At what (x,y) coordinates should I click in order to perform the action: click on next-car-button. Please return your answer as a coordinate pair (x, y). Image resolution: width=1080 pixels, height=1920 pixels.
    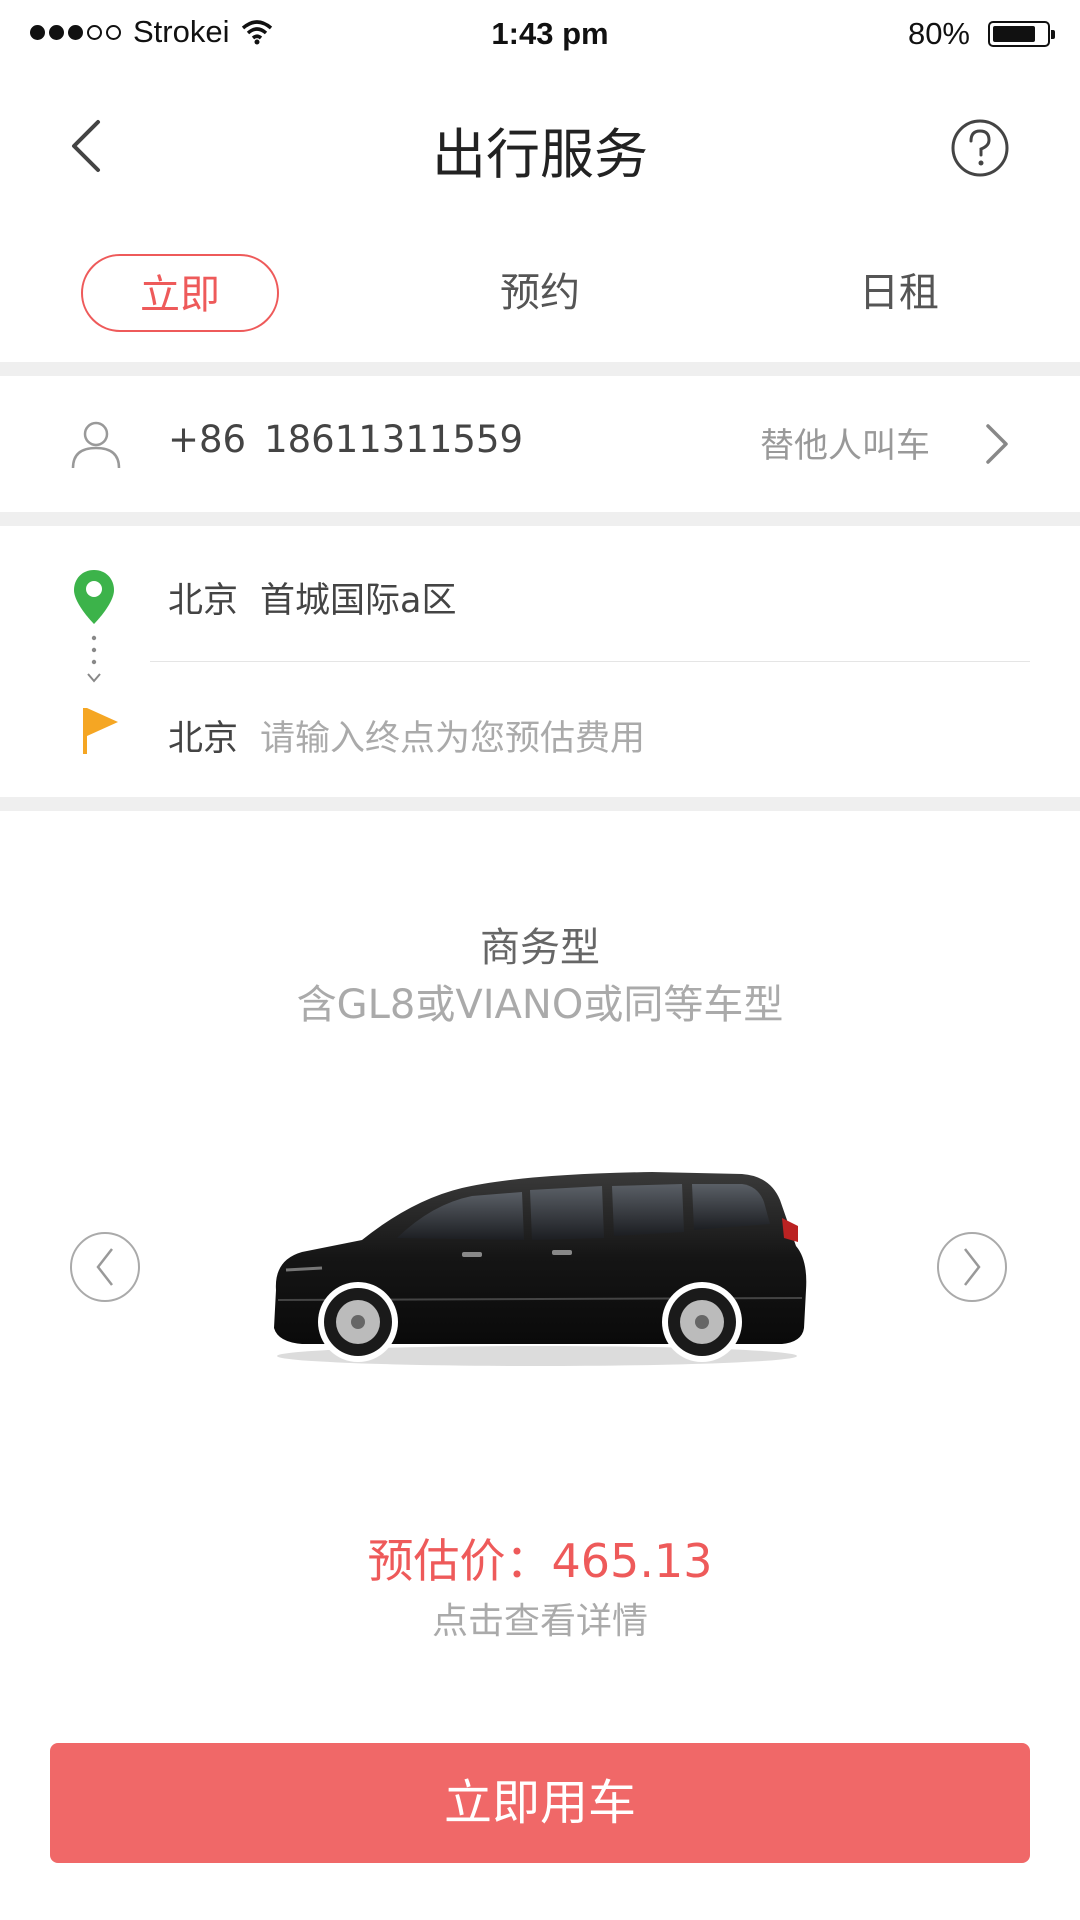
    Looking at the image, I should click on (972, 1267).